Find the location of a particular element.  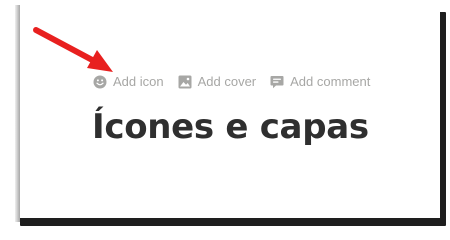

red-arrow-icon is located at coordinates (73, 49).